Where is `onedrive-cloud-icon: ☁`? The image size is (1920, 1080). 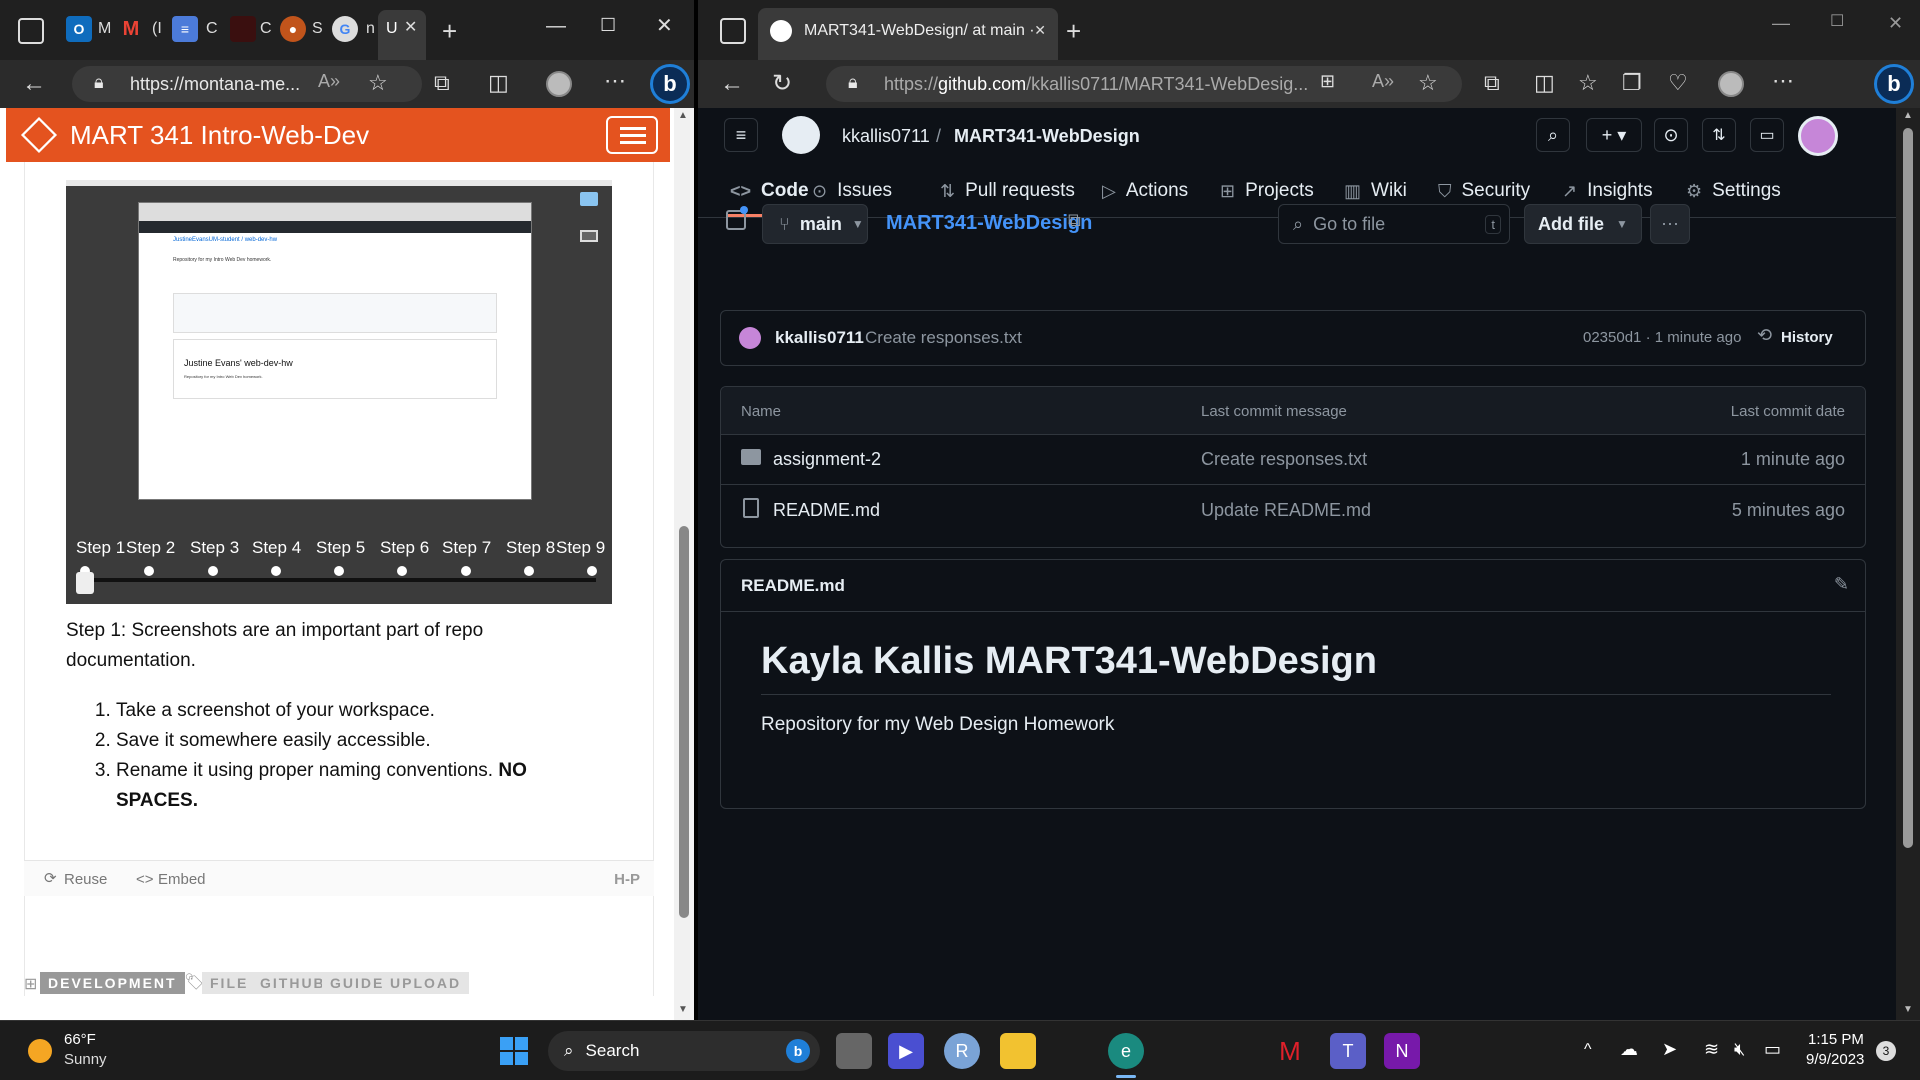
onedrive-cloud-icon: ☁ is located at coordinates (1629, 1049).